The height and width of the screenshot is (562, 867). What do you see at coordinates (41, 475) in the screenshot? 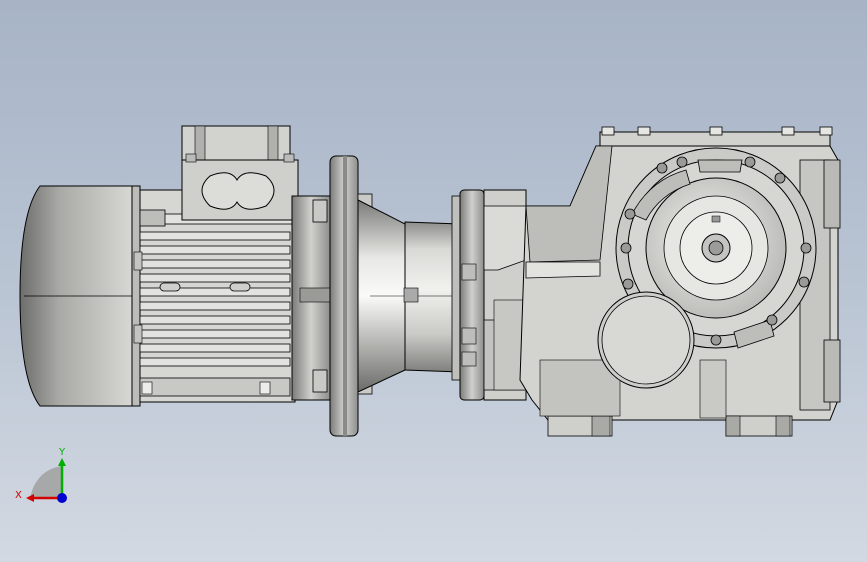
I see `coordinate-triad: X Y` at bounding box center [41, 475].